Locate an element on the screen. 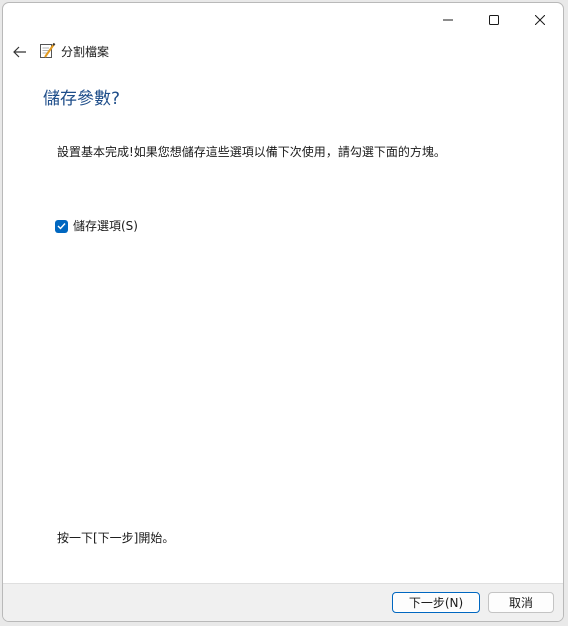 The image size is (568, 626). minimize-icon is located at coordinates (448, 20).